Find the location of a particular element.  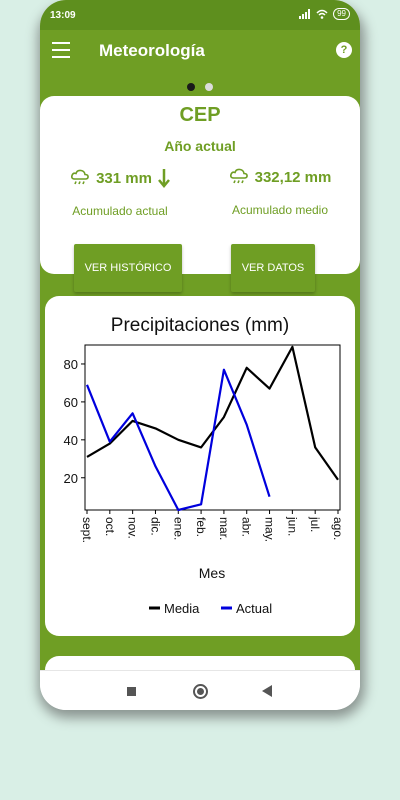

x-tick-label: may. is located at coordinates (270, 529).